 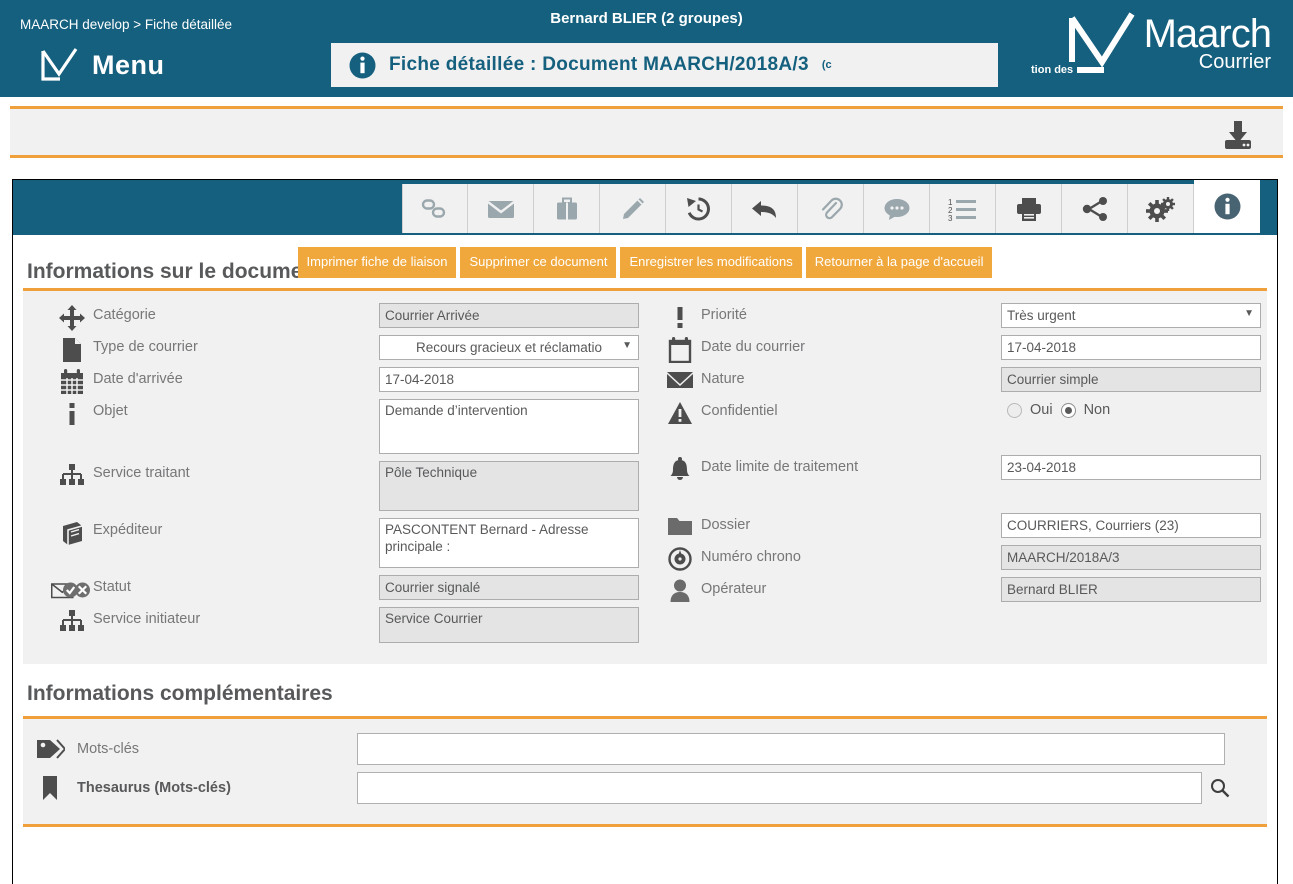 I want to click on dossier-input, so click(x=1131, y=525).